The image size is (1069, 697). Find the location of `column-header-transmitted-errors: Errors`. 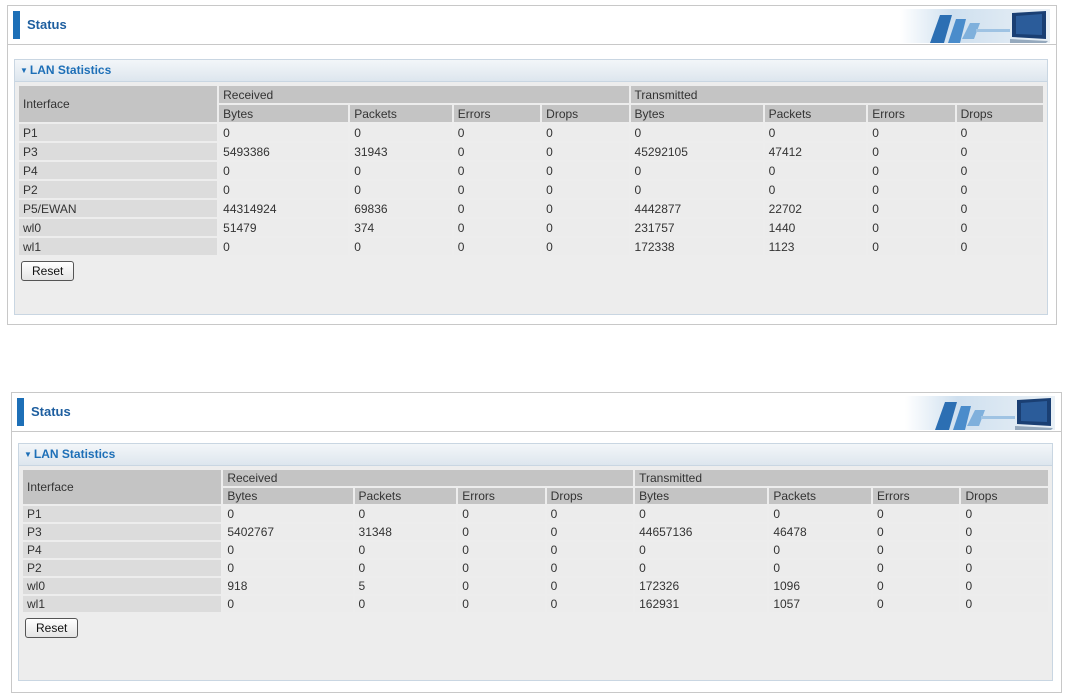

column-header-transmitted-errors: Errors is located at coordinates (911, 113).